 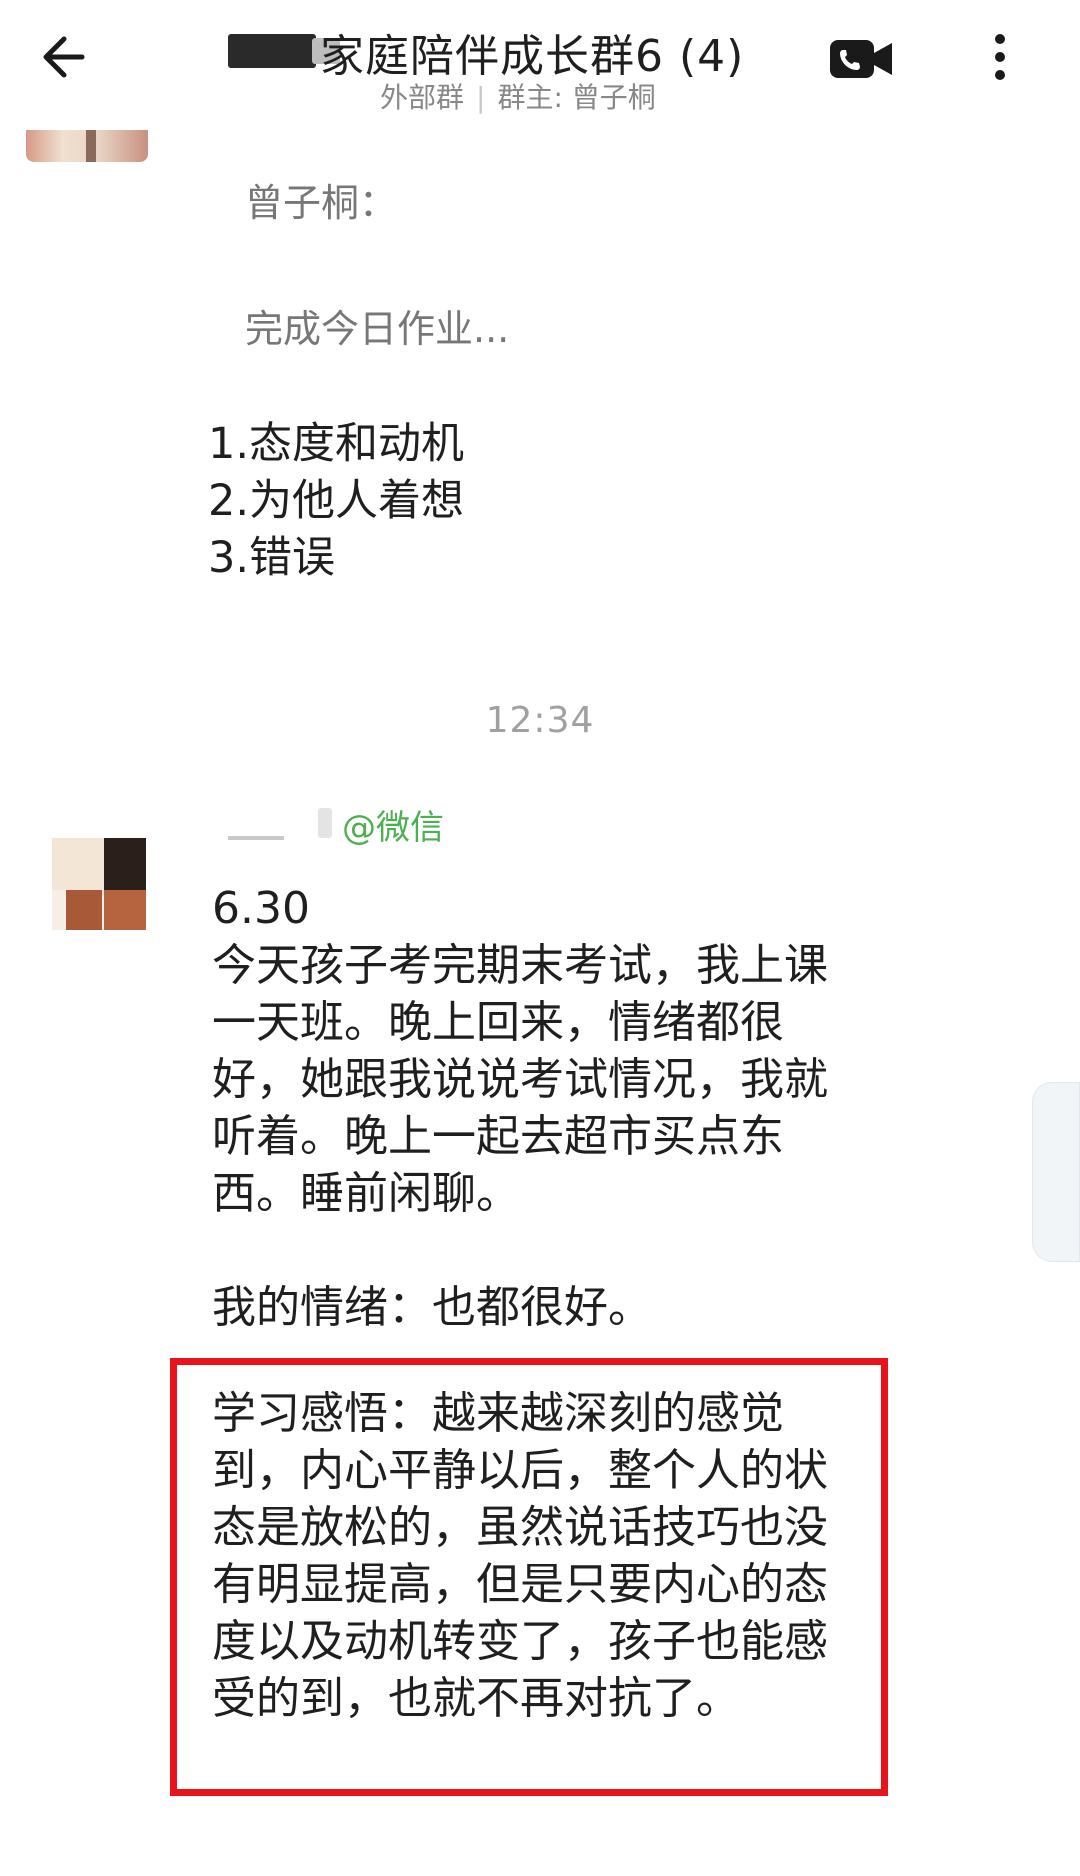 I want to click on quoted-sender-name: 曾子桐：, so click(x=321, y=203).